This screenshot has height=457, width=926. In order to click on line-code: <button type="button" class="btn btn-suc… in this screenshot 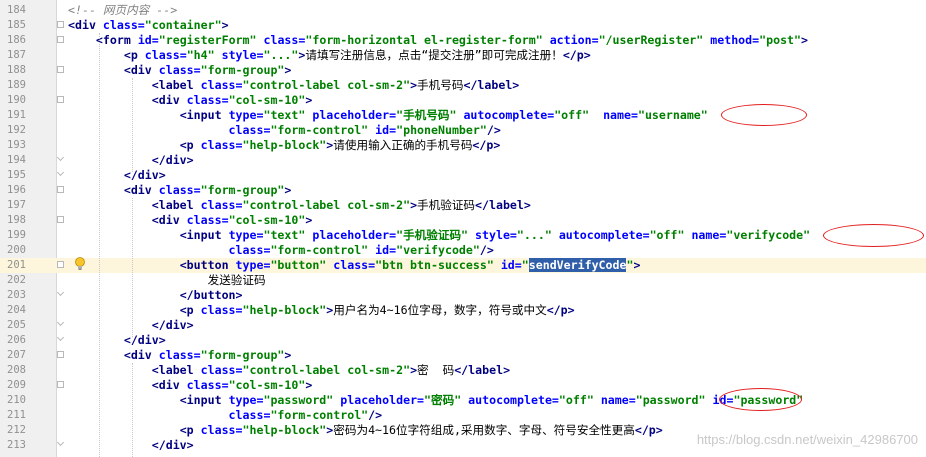, I will do `click(354, 265)`.